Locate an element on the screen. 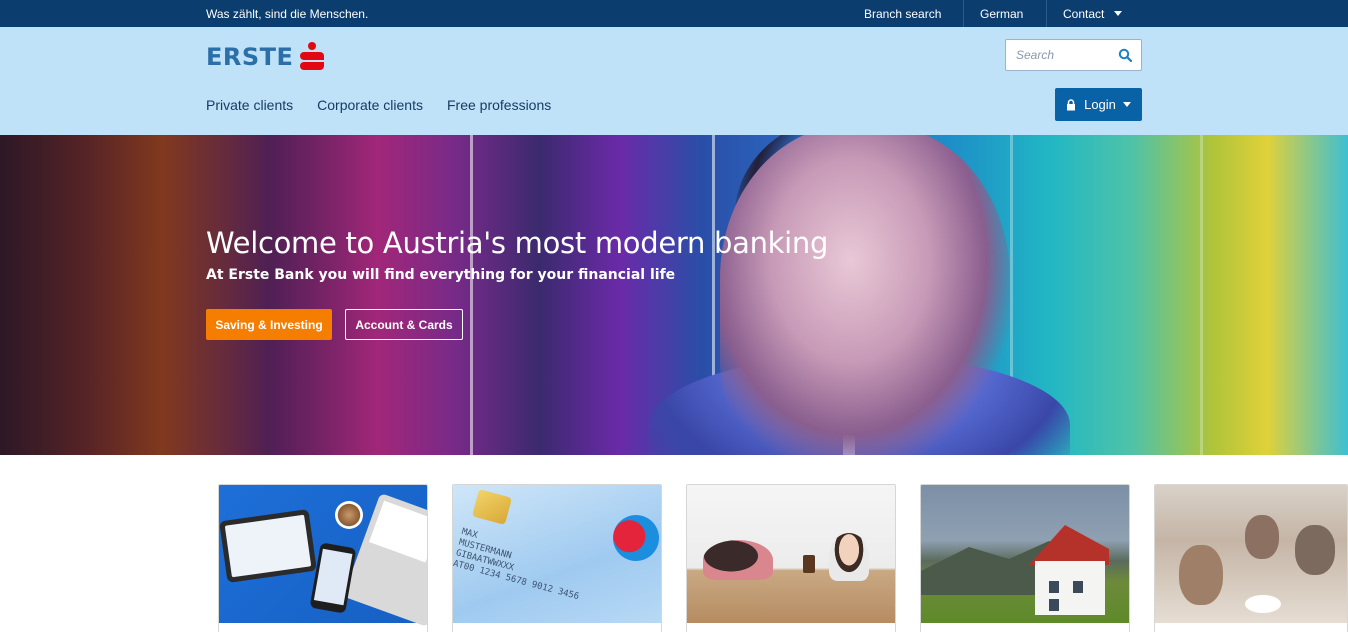 The width and height of the screenshot is (1348, 632). login-button: Login is located at coordinates (1098, 104).